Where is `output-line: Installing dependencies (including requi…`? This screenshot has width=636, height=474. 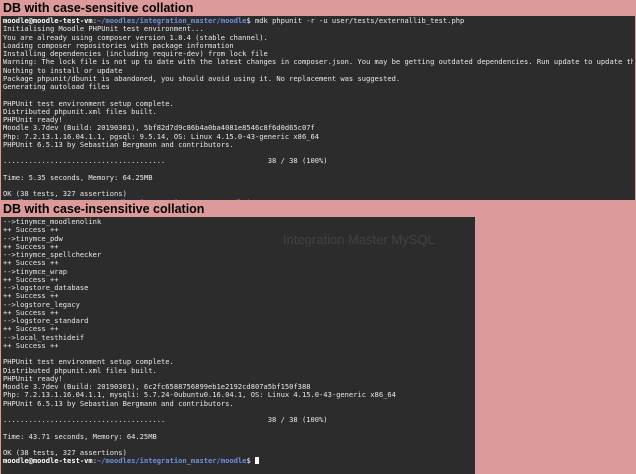 output-line: Installing dependencies (including requi… is located at coordinates (135, 54).